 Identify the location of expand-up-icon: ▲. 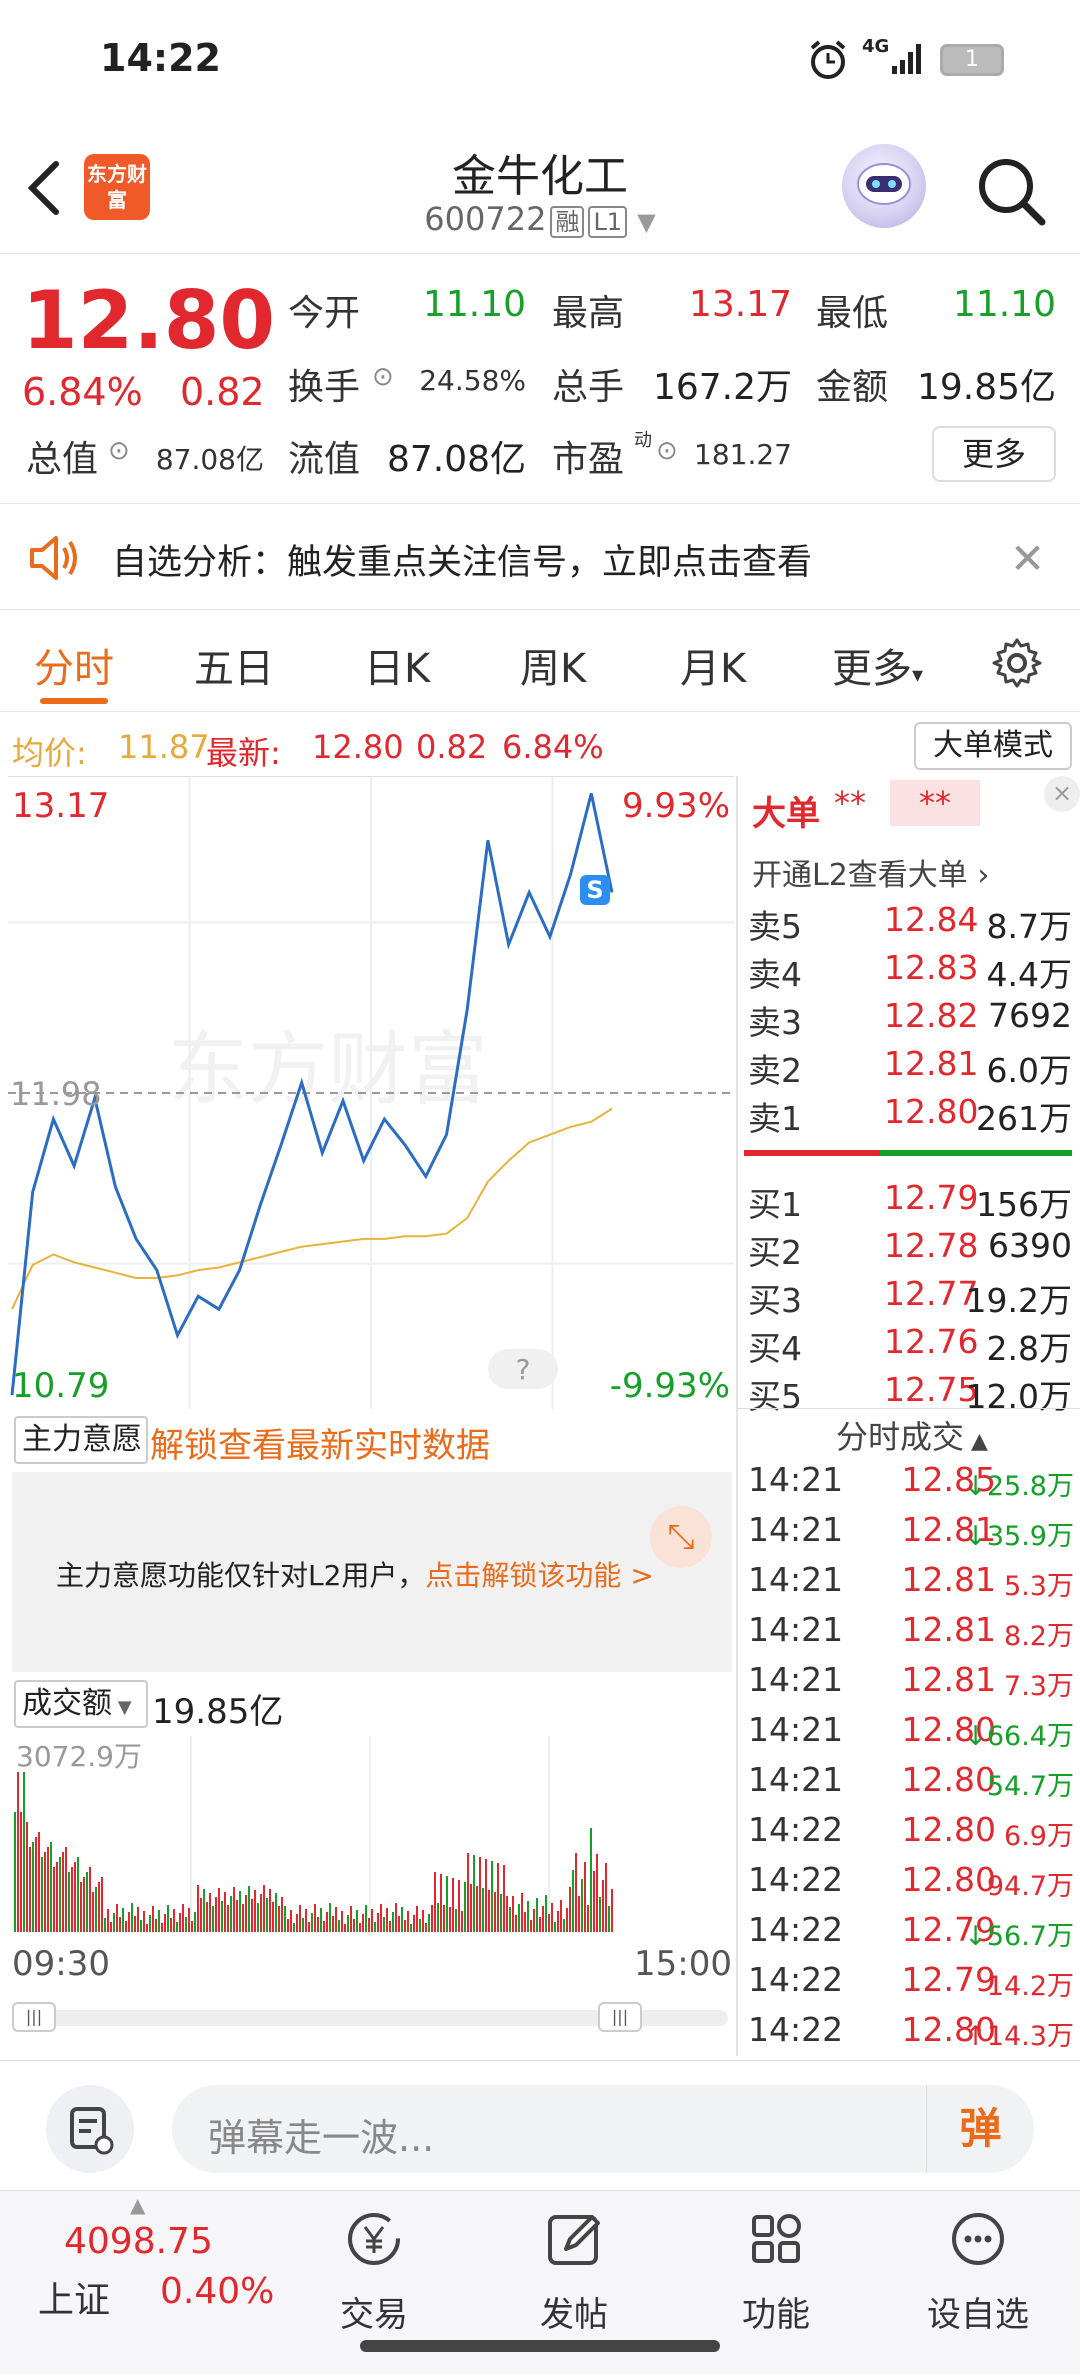
(137, 2205).